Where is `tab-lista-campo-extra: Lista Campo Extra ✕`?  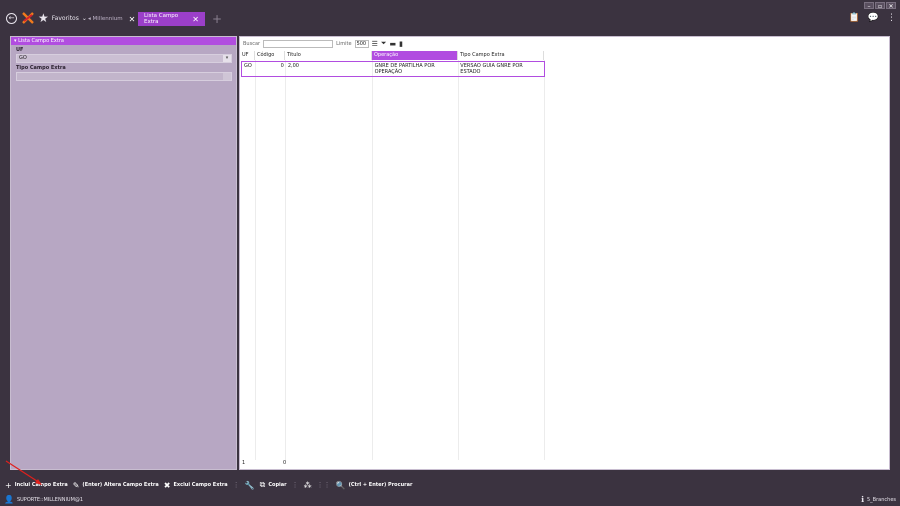
tab-lista-campo-extra: Lista Campo Extra ✕ is located at coordinates (171, 19).